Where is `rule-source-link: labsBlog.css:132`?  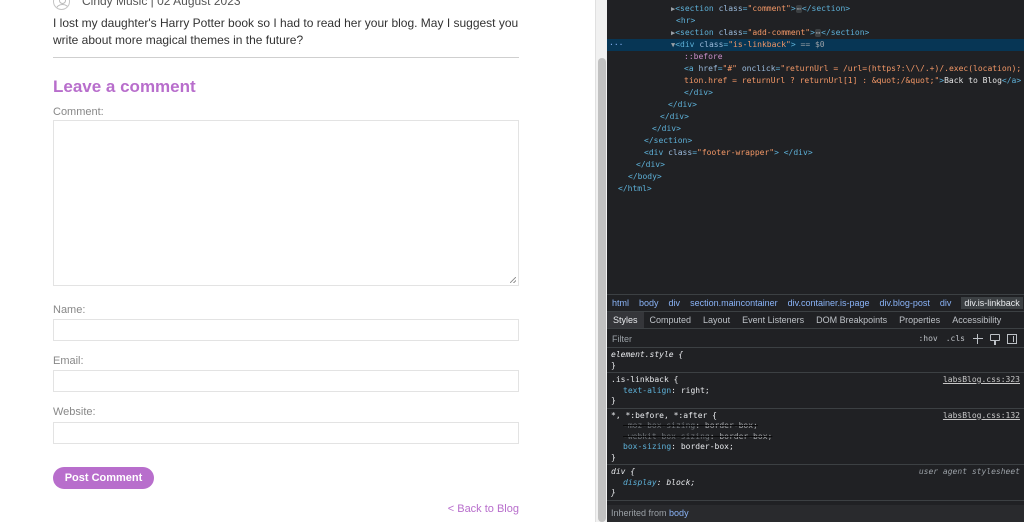 rule-source-link: labsBlog.css:132 is located at coordinates (981, 416).